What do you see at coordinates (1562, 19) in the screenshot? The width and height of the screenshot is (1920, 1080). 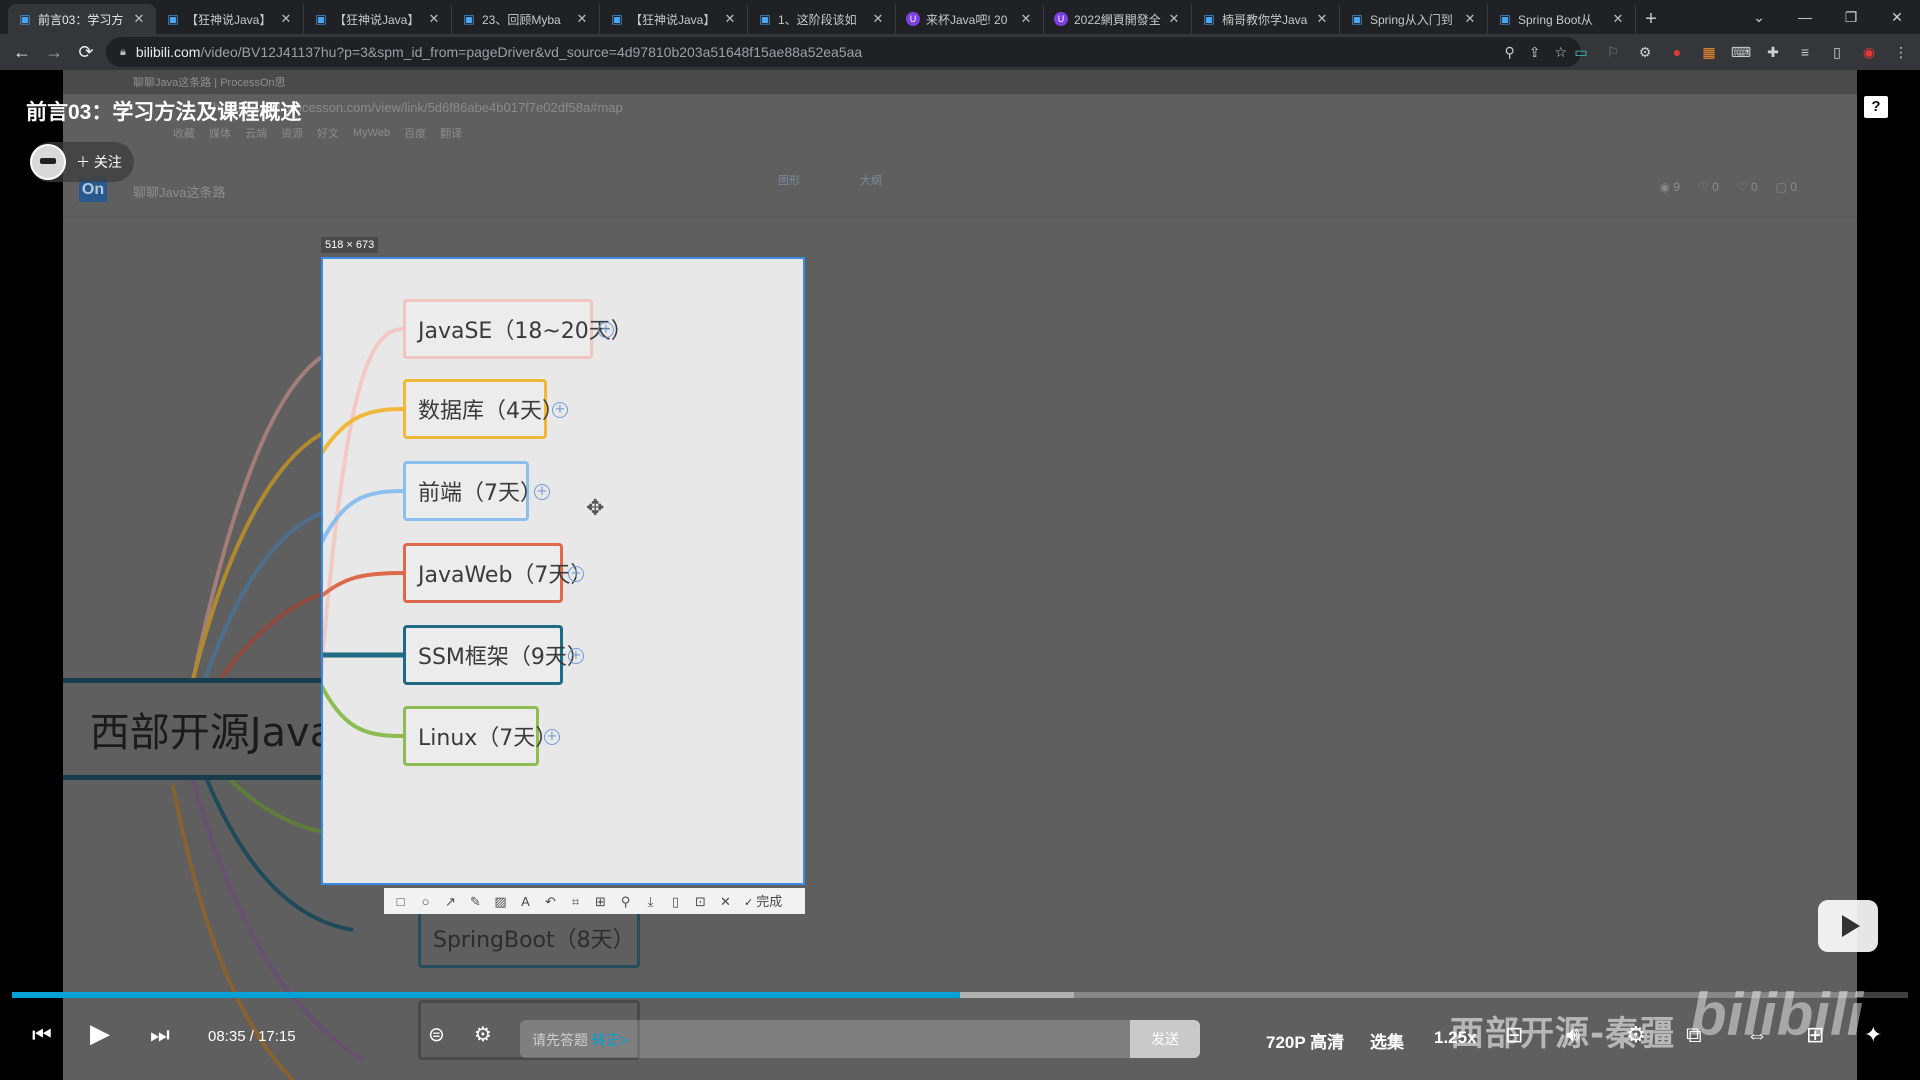 I see `browser-tab: ▣ Spring Boot从 ✕` at bounding box center [1562, 19].